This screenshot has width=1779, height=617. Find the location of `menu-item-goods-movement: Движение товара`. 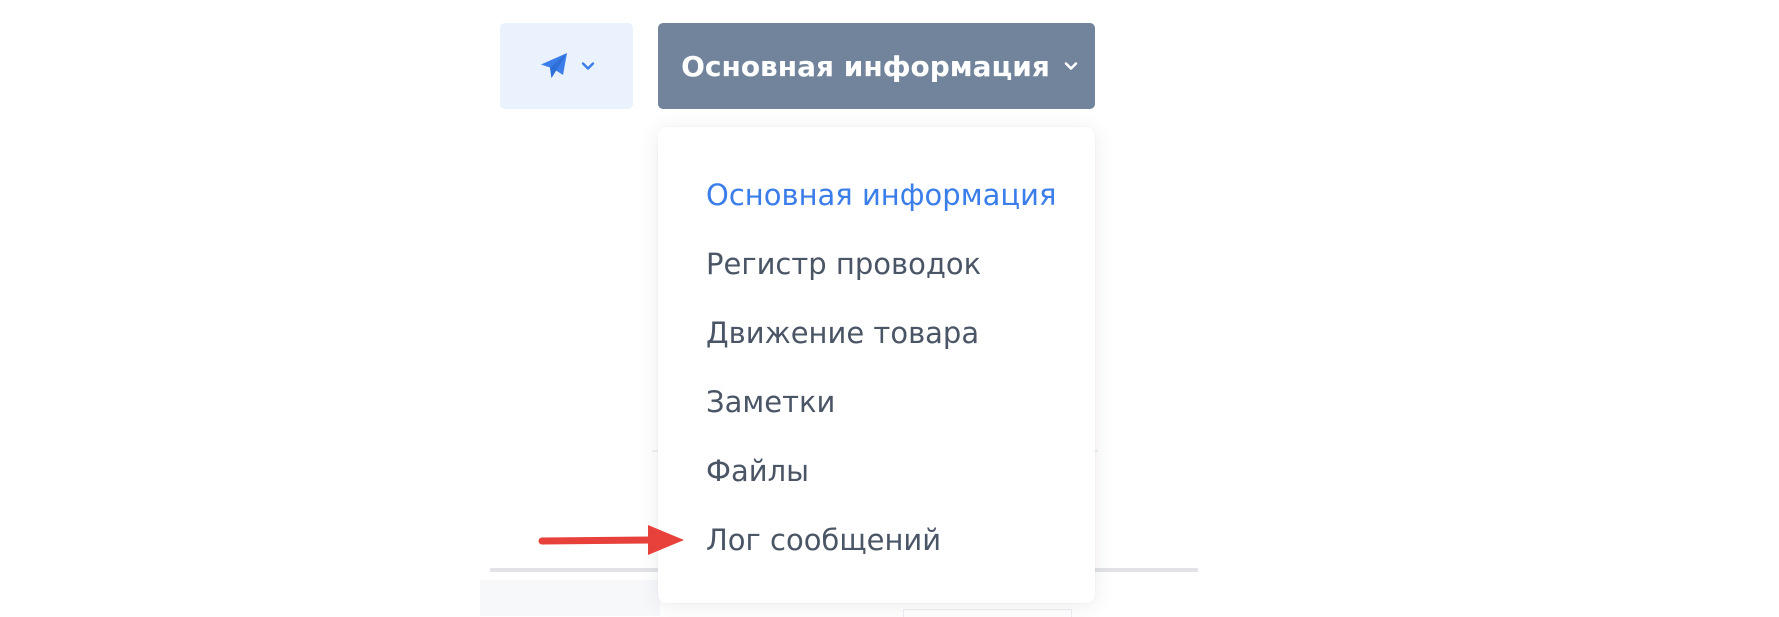

menu-item-goods-movement: Движение товара is located at coordinates (876, 333).